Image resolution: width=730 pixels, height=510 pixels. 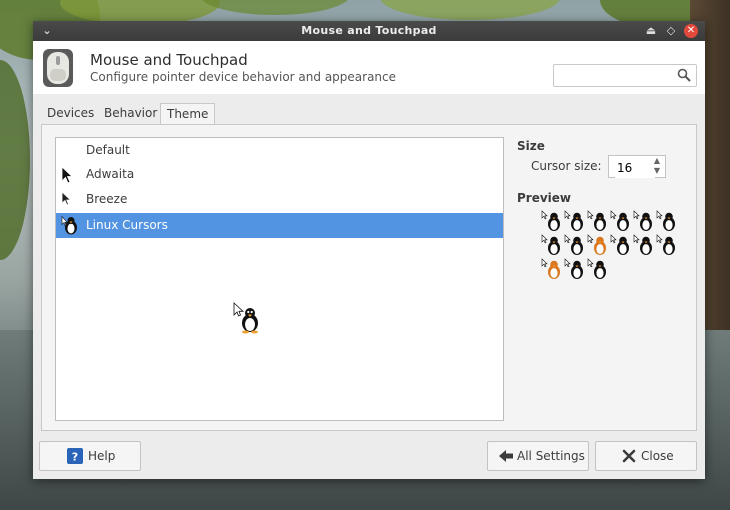 I want to click on shade-icon: ⏏, so click(x=651, y=31).